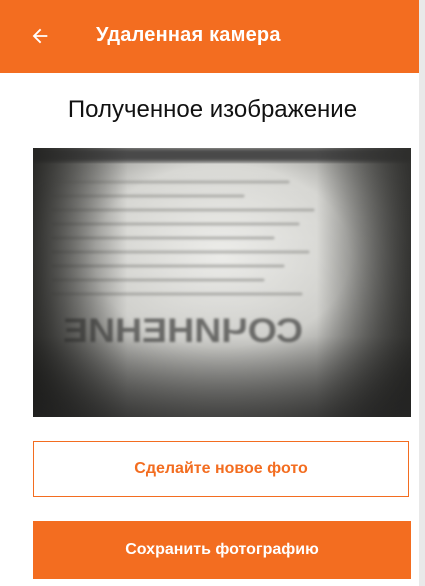  What do you see at coordinates (222, 550) in the screenshot?
I see `save-photo-button: Сохранить фотографию` at bounding box center [222, 550].